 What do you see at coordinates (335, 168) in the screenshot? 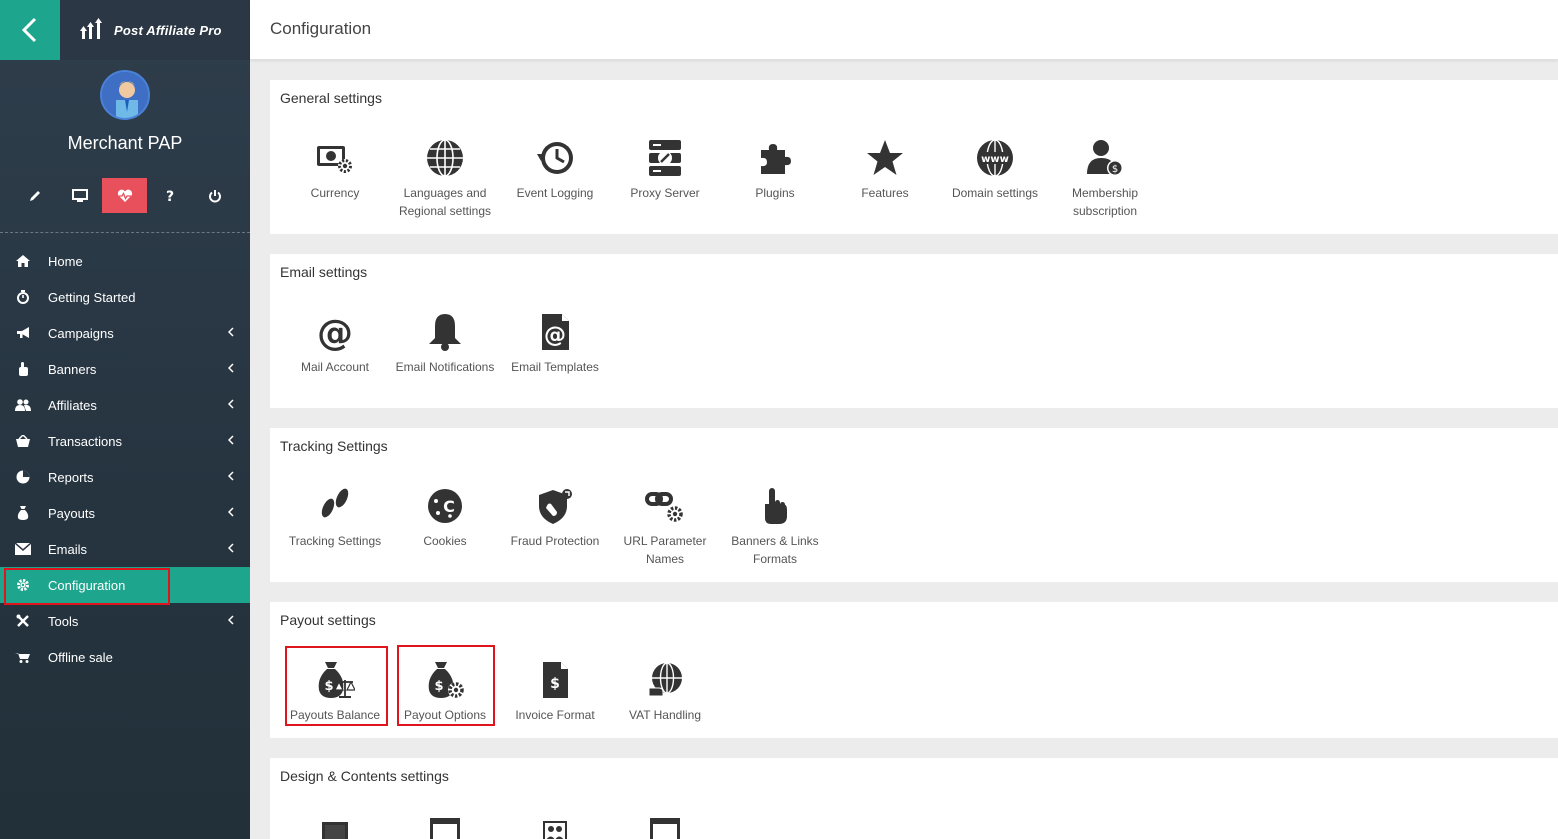
I see `currency-tile: Currency` at bounding box center [335, 168].